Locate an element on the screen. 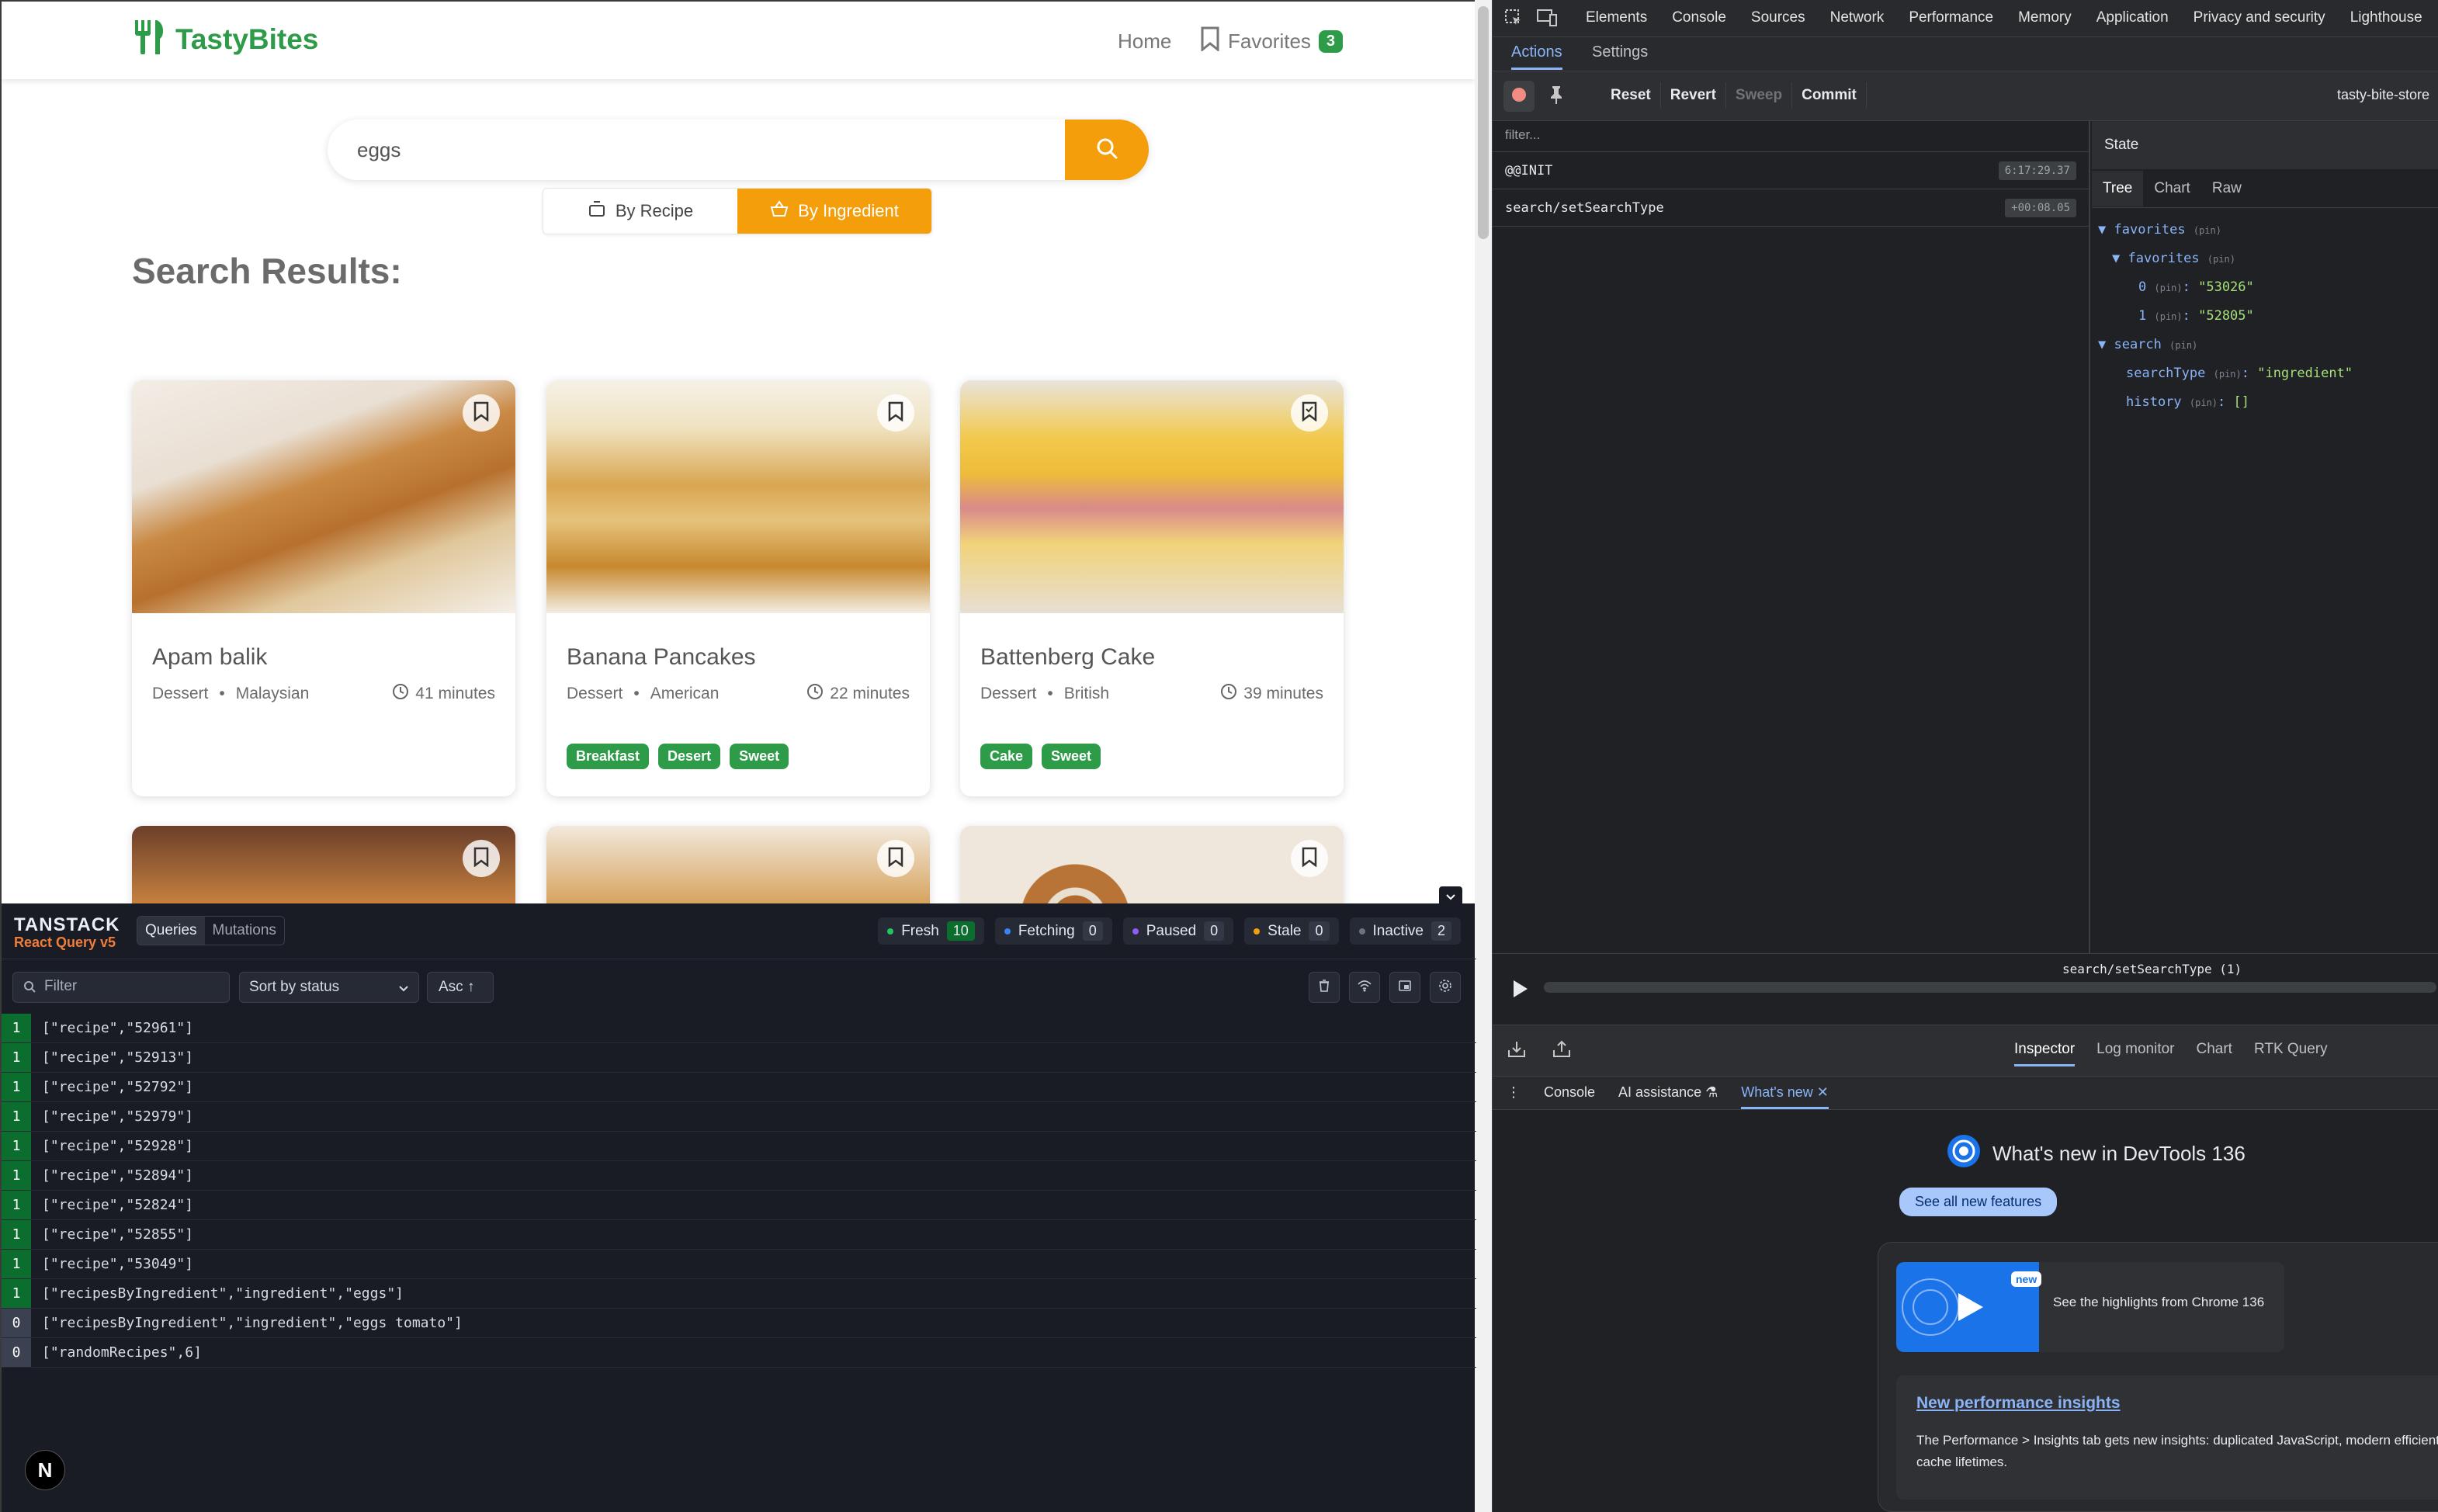 The height and width of the screenshot is (1512, 2438). tab-log-monitor: Log monitor is located at coordinates (2135, 1053).